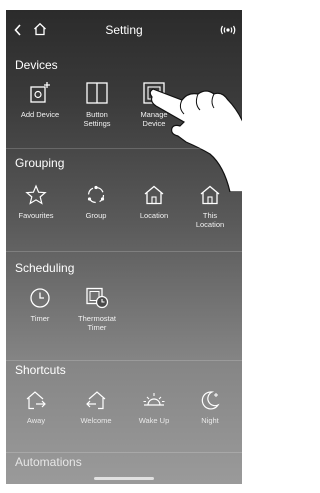 The height and width of the screenshot is (493, 320). What do you see at coordinates (48, 462) in the screenshot?
I see `section-title-automations: Automations` at bounding box center [48, 462].